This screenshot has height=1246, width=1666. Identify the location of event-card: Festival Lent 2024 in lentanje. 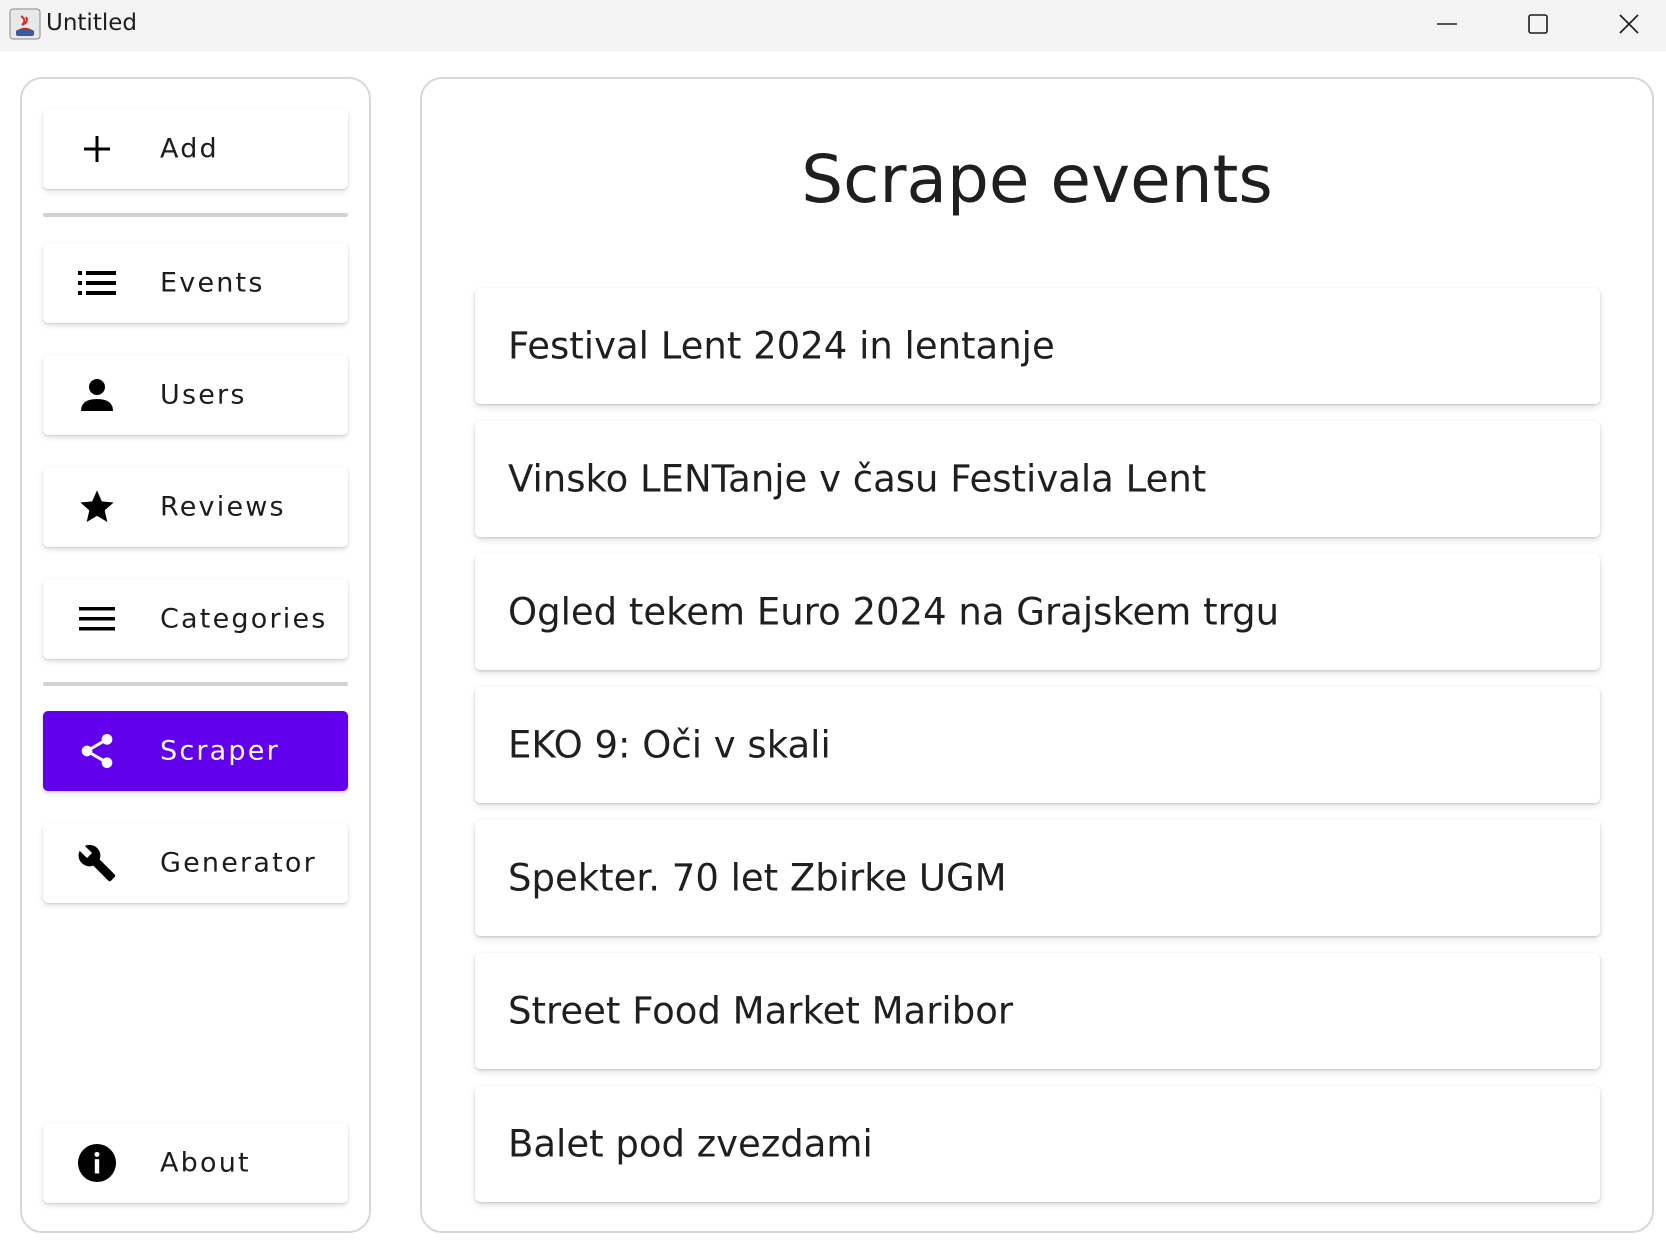
(1037, 346).